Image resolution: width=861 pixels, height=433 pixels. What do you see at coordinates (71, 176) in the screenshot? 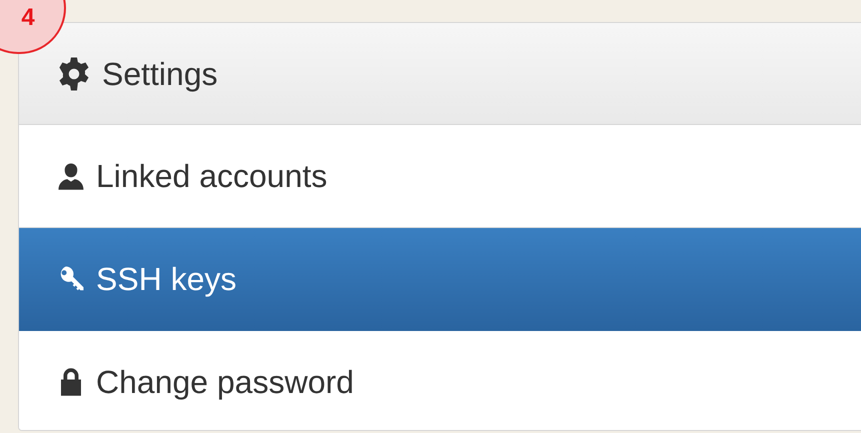
I see `person-icon` at bounding box center [71, 176].